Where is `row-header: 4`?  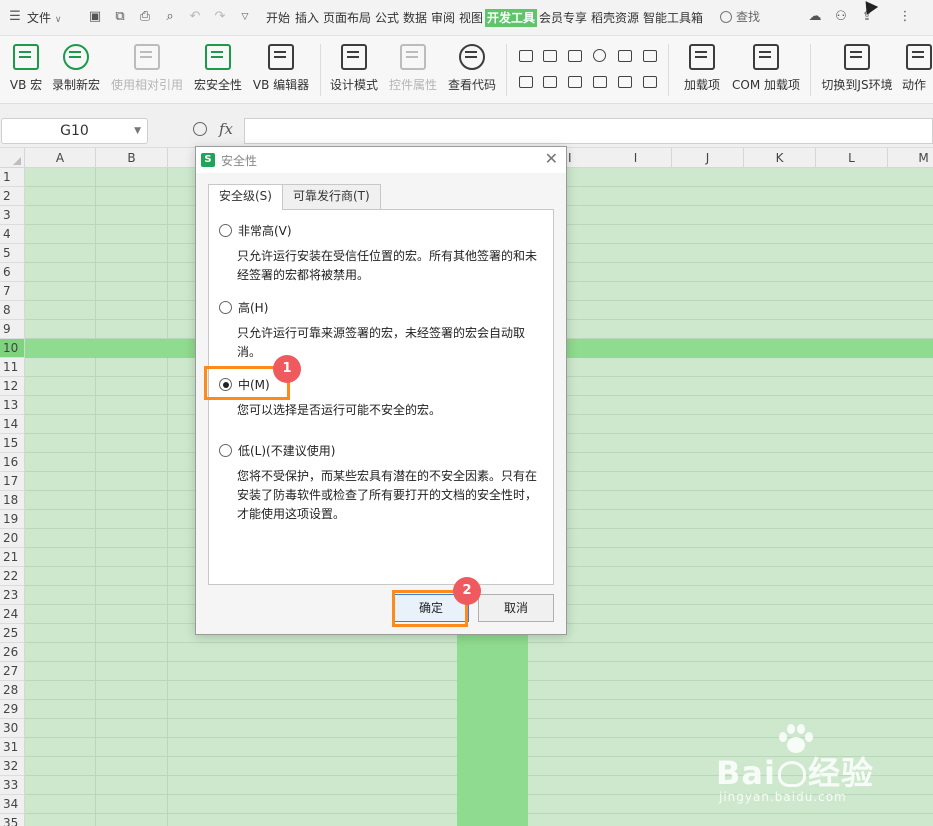 row-header: 4 is located at coordinates (12, 234).